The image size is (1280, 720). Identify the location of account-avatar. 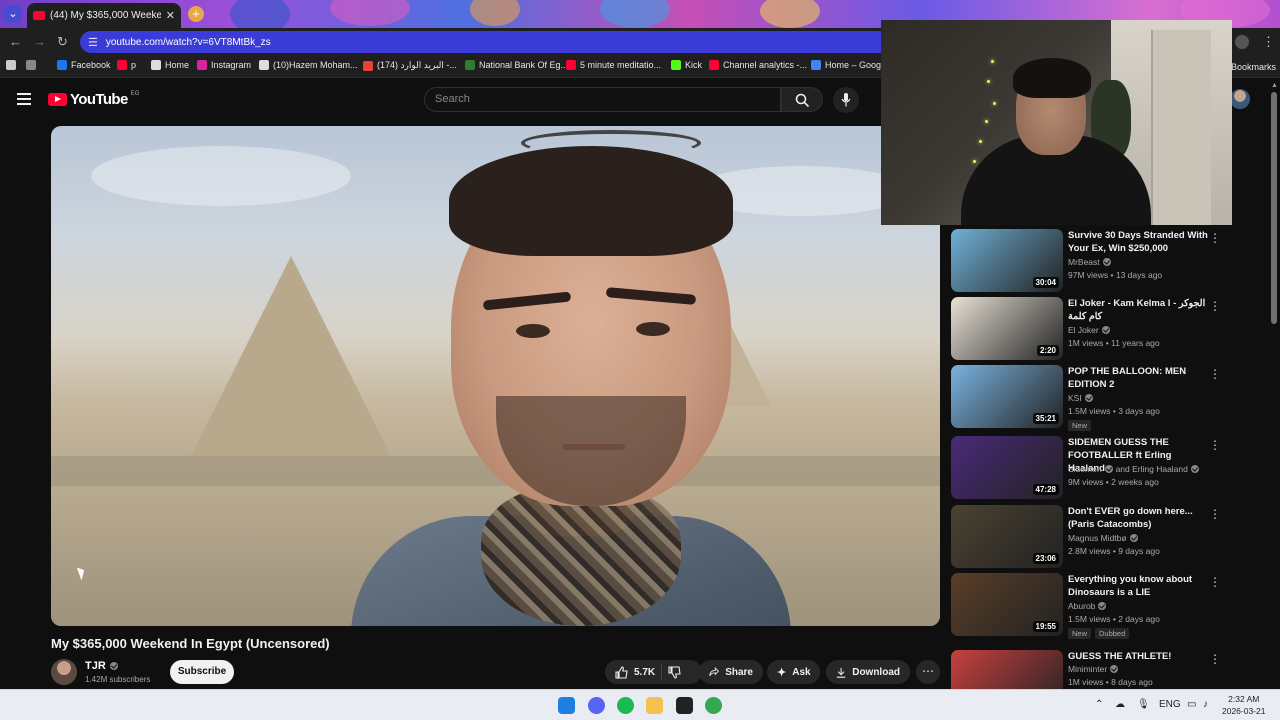
(1240, 99).